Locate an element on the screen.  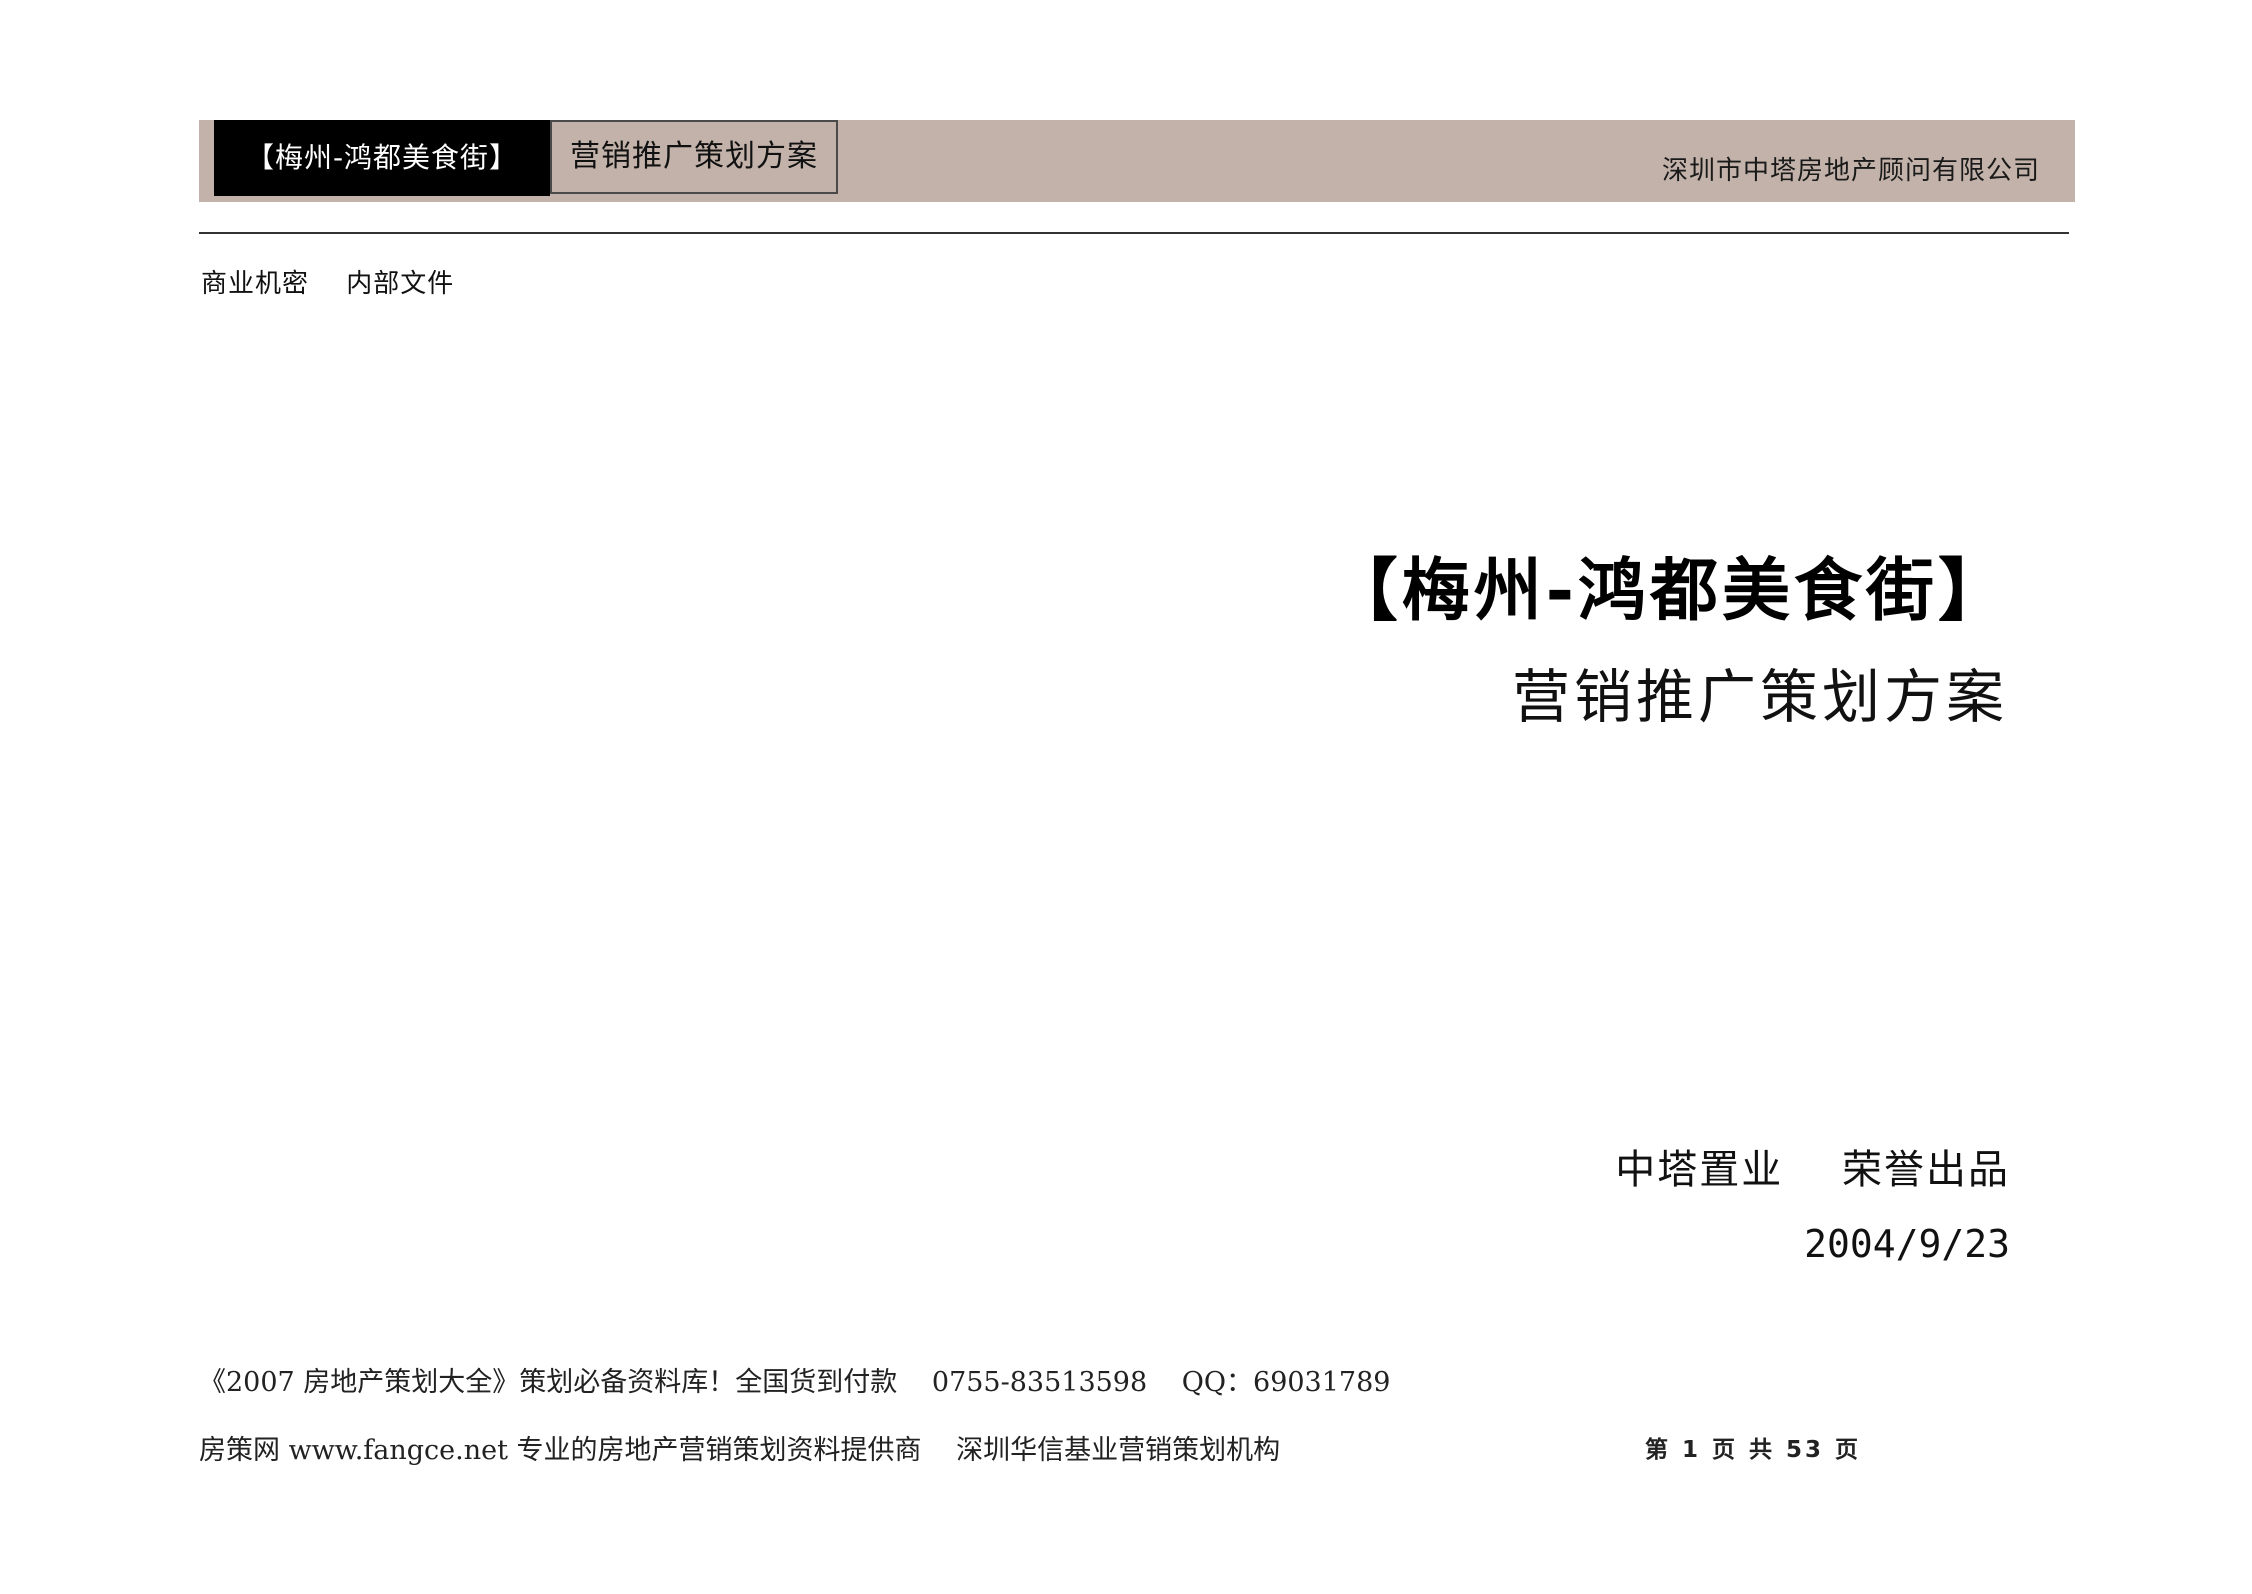
cover-title: 【梅州-鸿都美食街】 is located at coordinates (1669, 591).